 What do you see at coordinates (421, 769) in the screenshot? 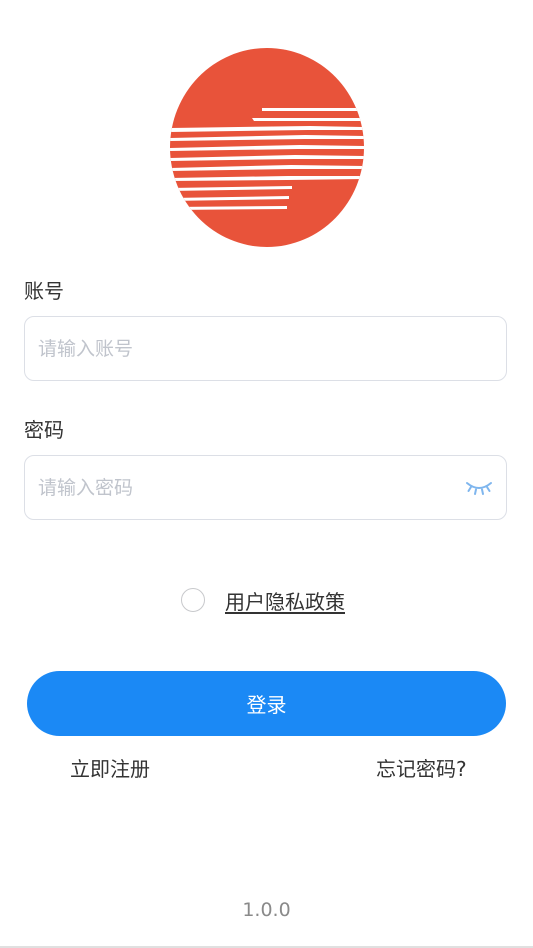
I see `forgot-password-link: 忘记密码?` at bounding box center [421, 769].